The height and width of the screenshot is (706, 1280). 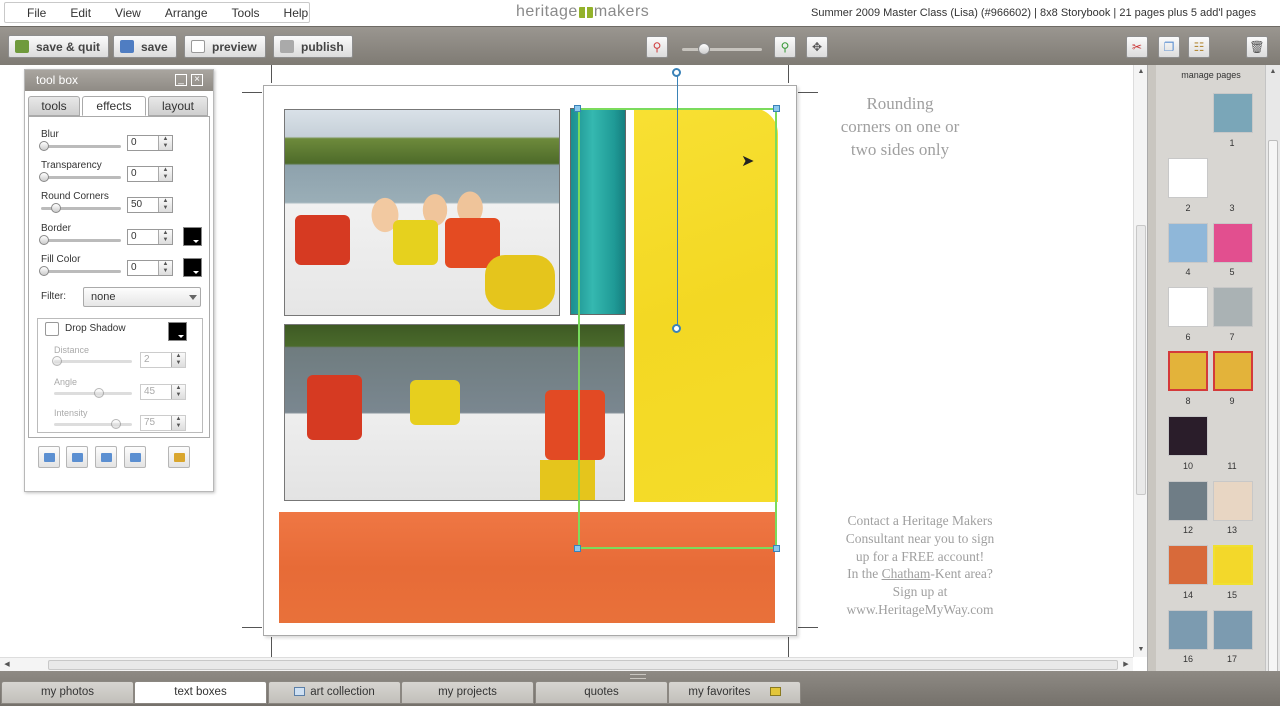 What do you see at coordinates (177, 331) in the screenshot?
I see `drop-shadow-color-swatch` at bounding box center [177, 331].